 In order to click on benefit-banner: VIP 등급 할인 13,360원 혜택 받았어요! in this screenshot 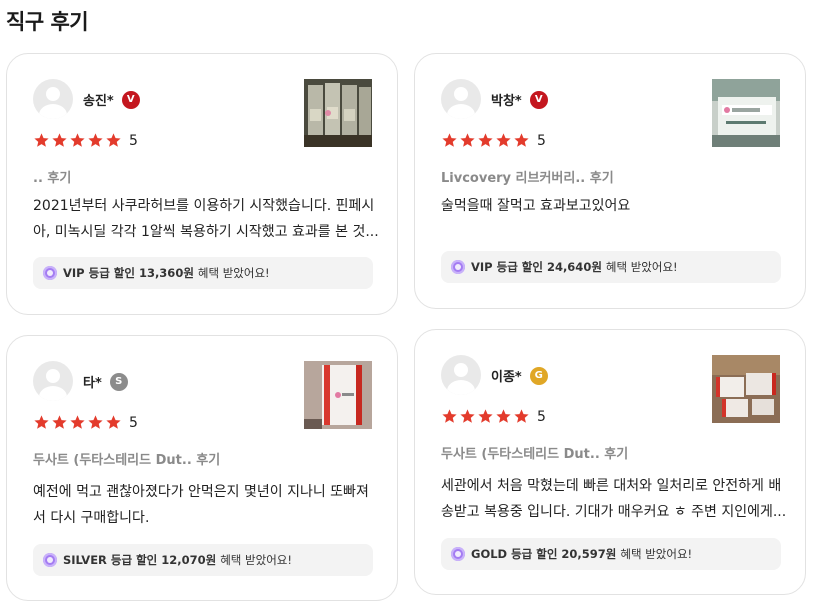, I will do `click(203, 273)`.